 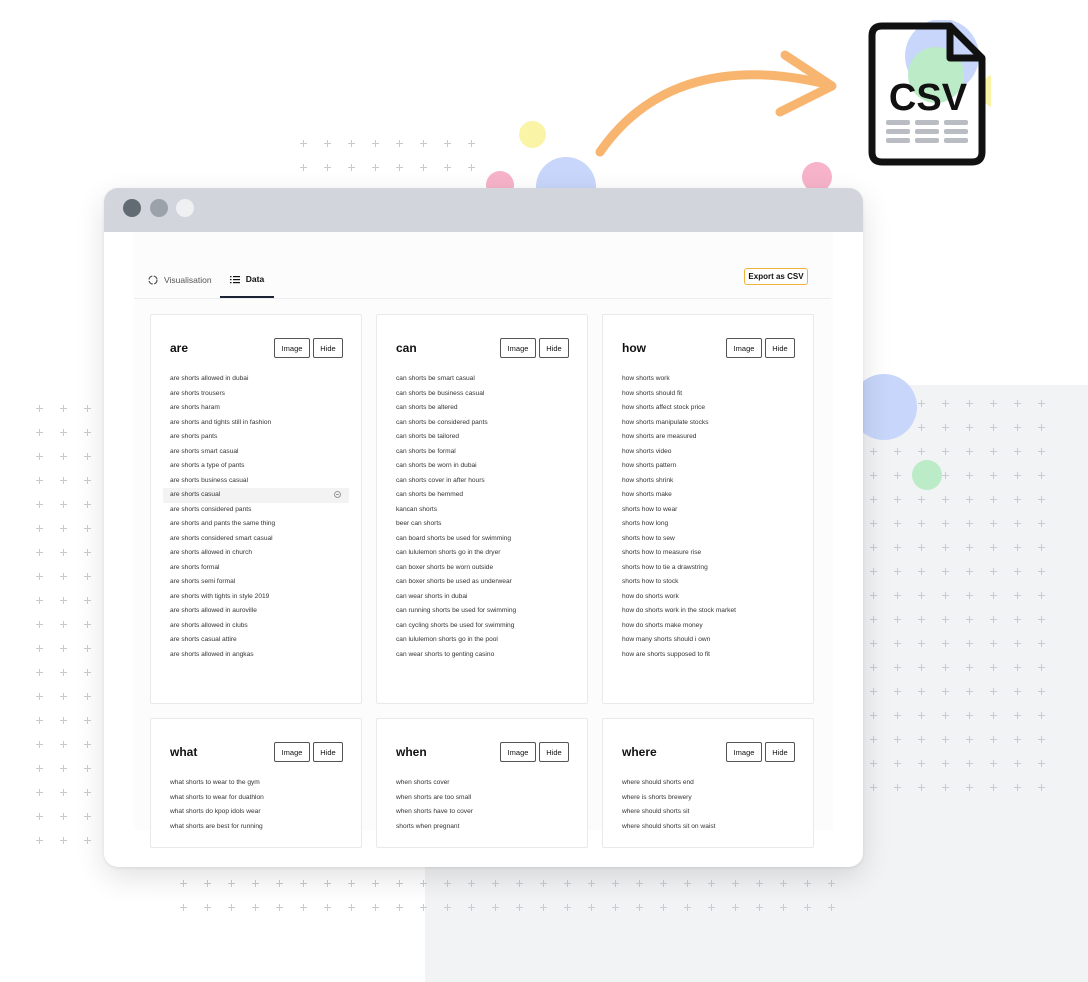 I want to click on keyword-item: can lululemon shorts go in the pool, so click(x=482, y=640).